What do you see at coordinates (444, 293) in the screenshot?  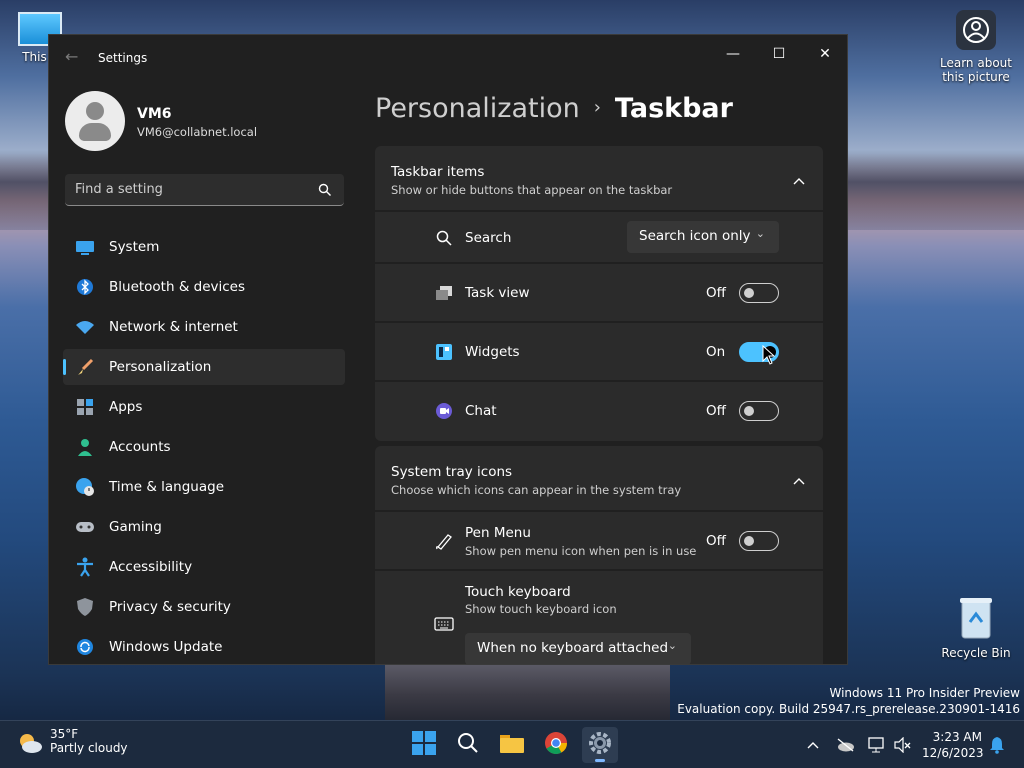 I see `task-view-icon` at bounding box center [444, 293].